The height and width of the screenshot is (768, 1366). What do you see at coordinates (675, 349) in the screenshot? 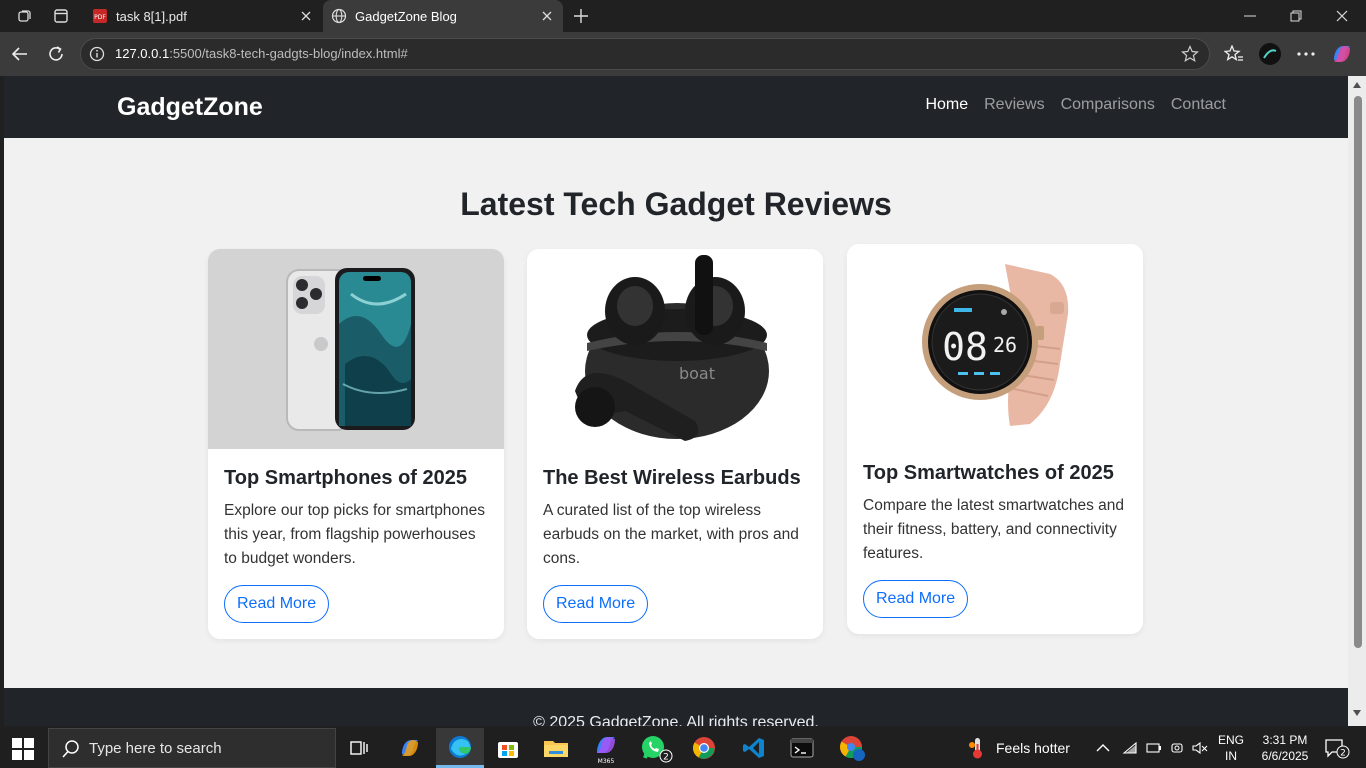
I see `earbuds-image: boat` at bounding box center [675, 349].